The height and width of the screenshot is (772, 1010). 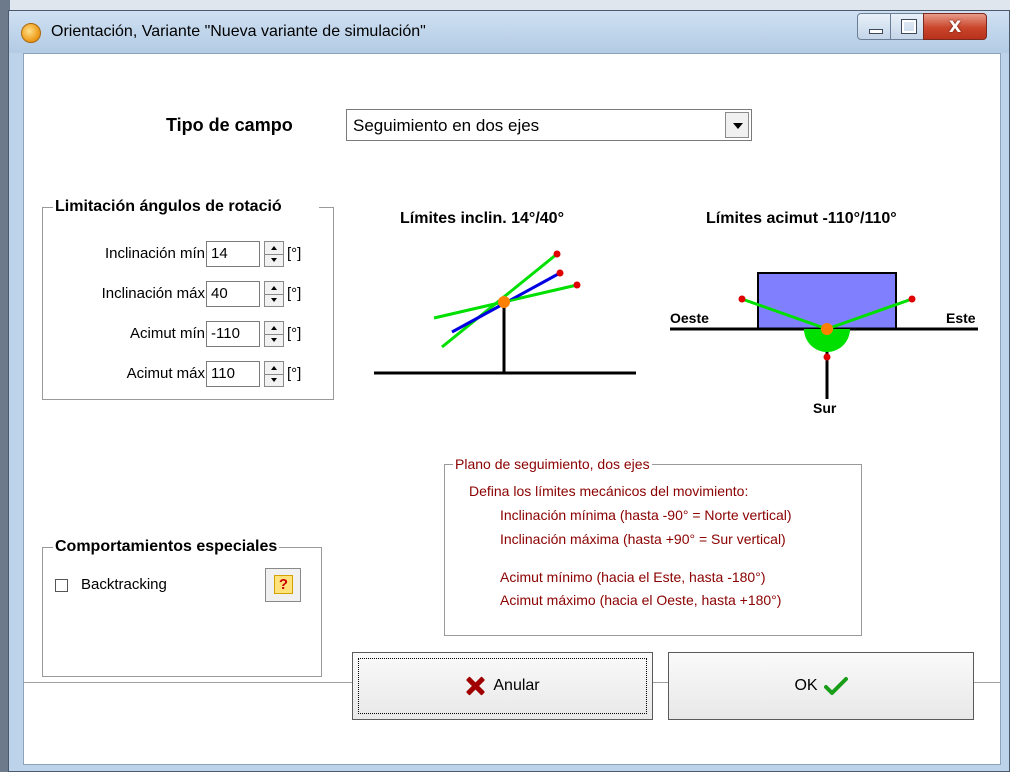 I want to click on tilt-min-row: Inclinación mín 14 [°], so click(x=188, y=254).